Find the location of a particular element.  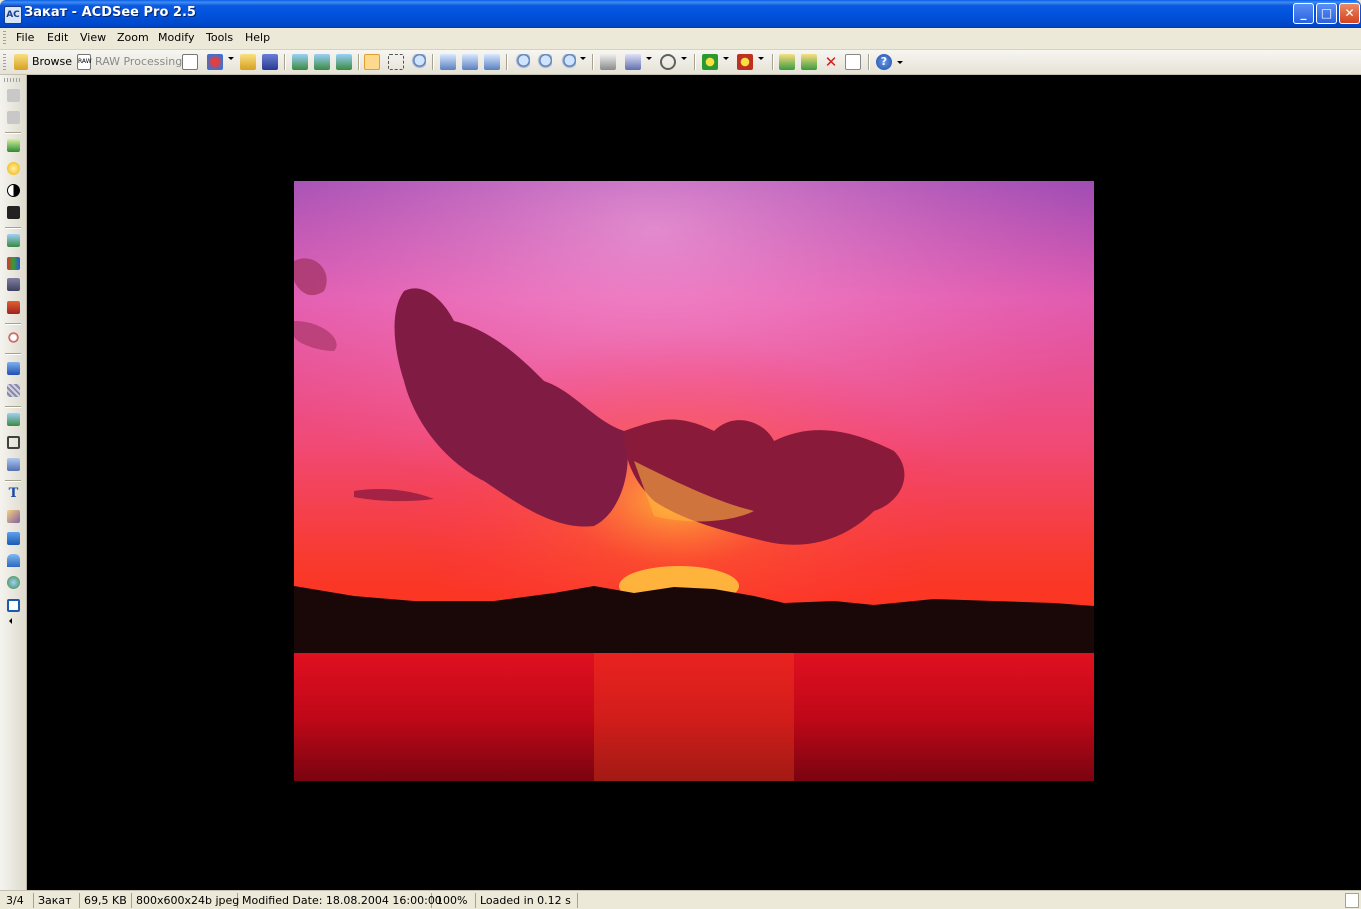

batch-icon is located at coordinates (710, 62).